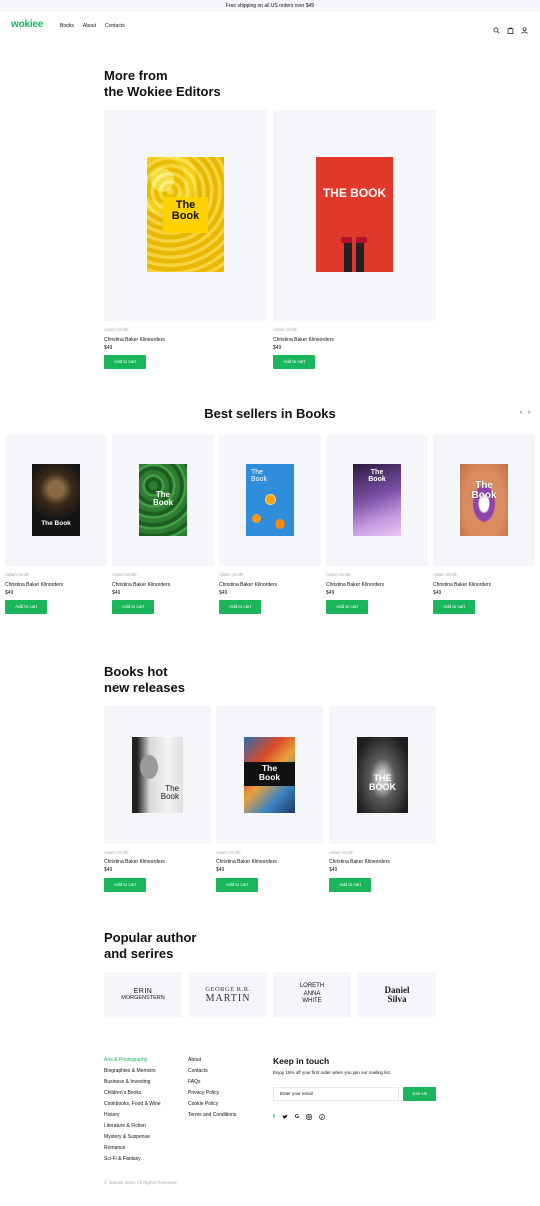 The image size is (540, 1206). I want to click on shipping-banner: Free shipping on all US orders over $49, so click(270, 6).